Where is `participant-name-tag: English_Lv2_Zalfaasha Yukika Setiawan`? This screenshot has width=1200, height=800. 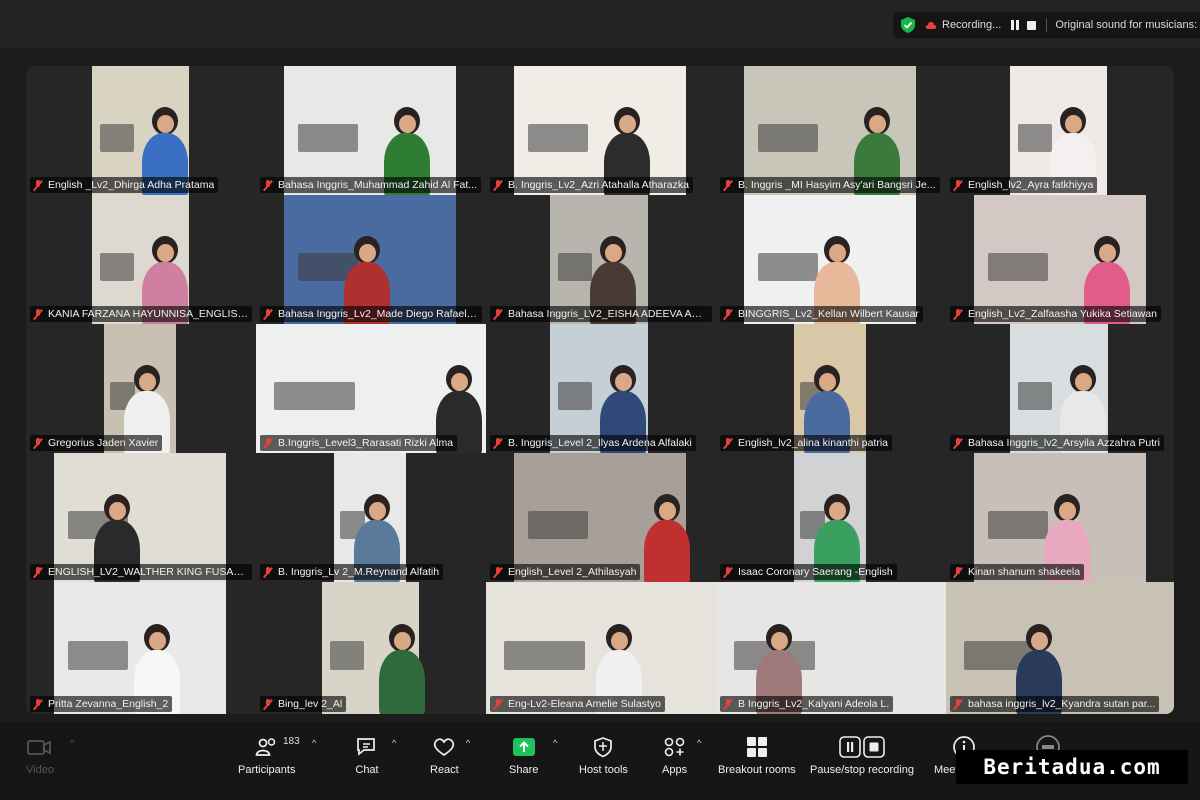
participant-name-tag: English_Lv2_Zalfaasha Yukika Setiawan is located at coordinates (1055, 314).